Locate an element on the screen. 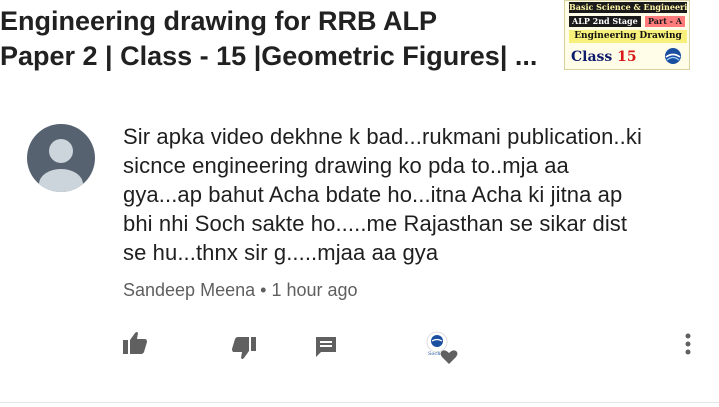 This screenshot has height=407, width=719. author-name: Sandeep Meena is located at coordinates (189, 290).